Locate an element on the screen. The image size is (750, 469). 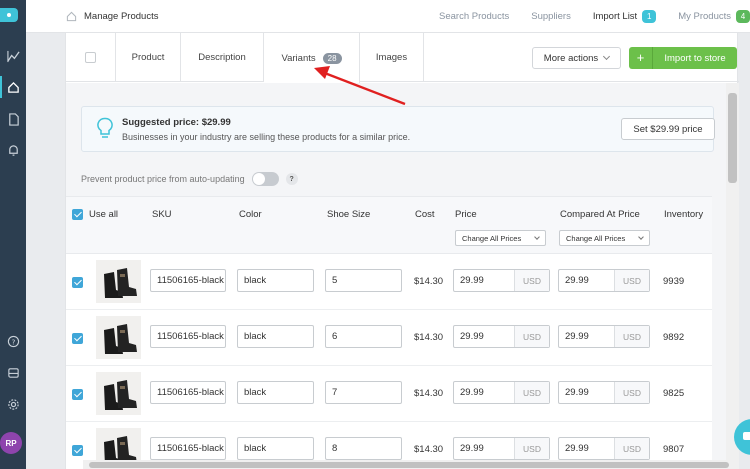
nav-my-products-label: My Products is located at coordinates (704, 16).